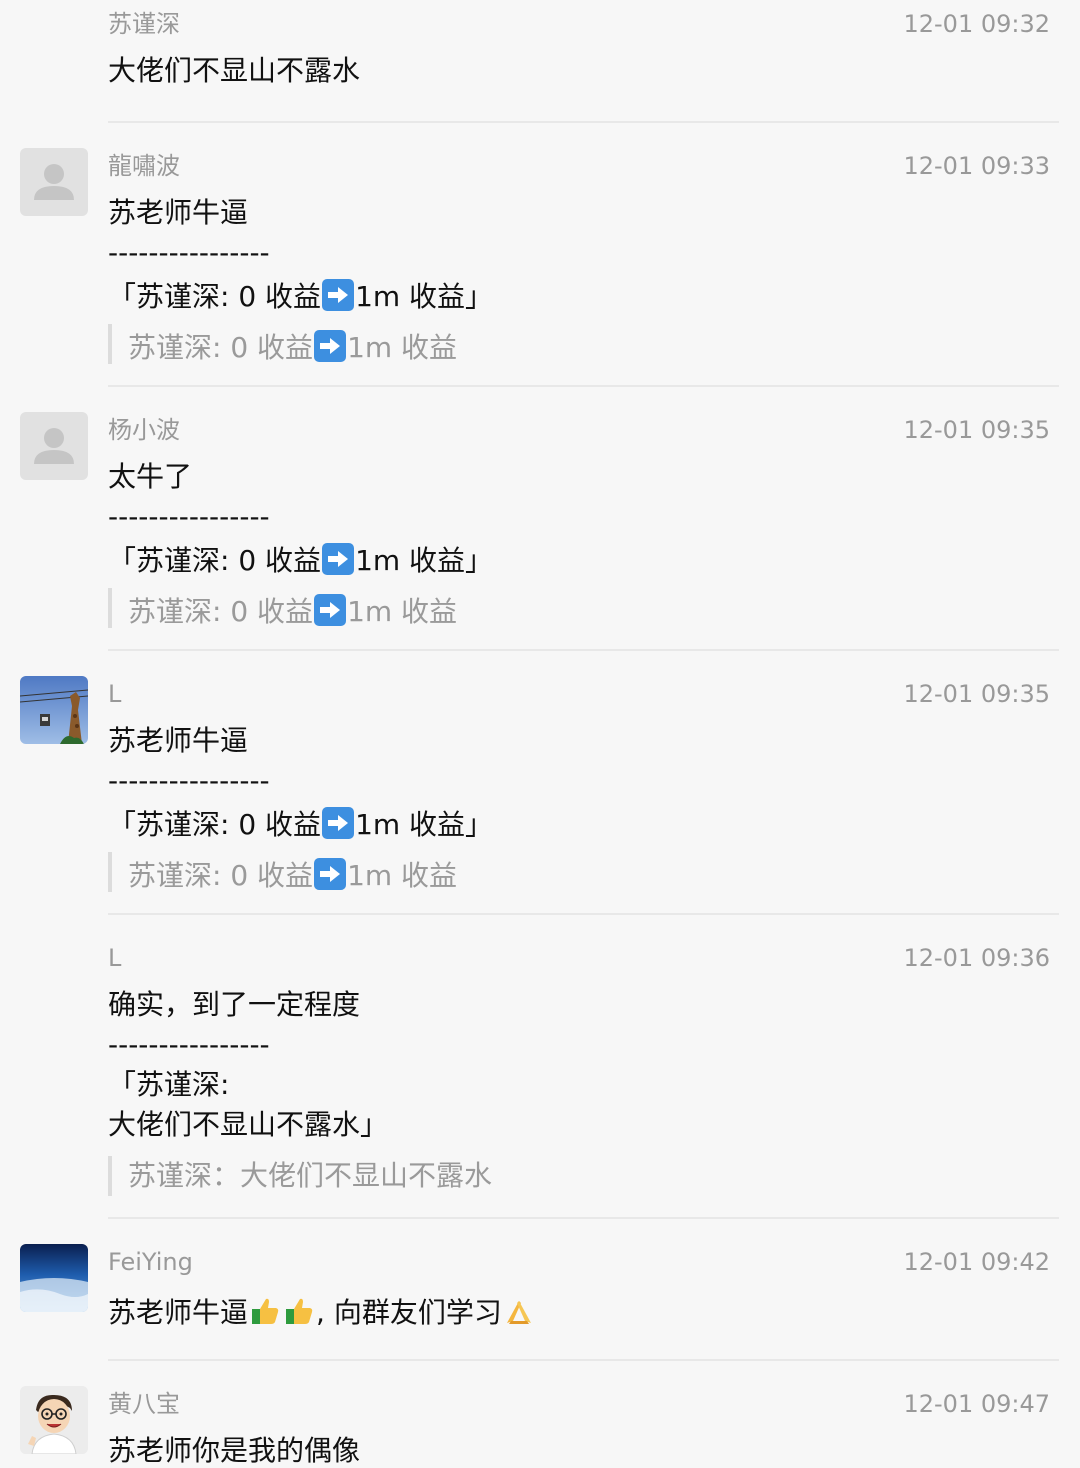  What do you see at coordinates (144, 1404) in the screenshot?
I see `sender-name: 黄八宝` at bounding box center [144, 1404].